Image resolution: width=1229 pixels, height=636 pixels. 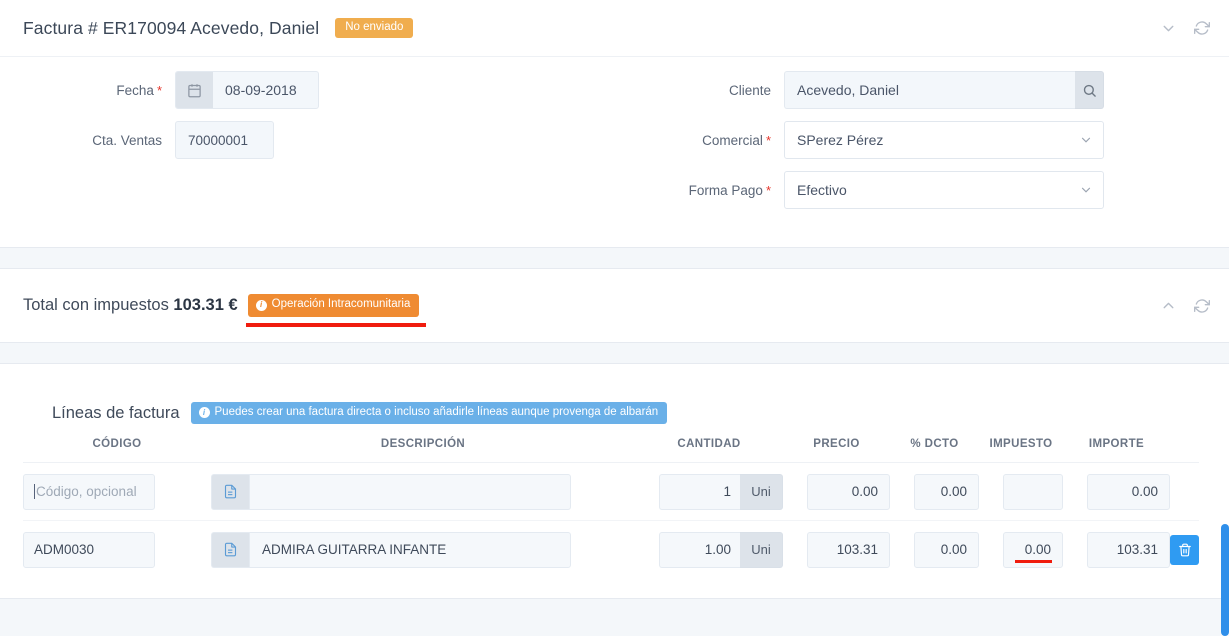 I want to click on line-actions, so click(x=1184, y=549).